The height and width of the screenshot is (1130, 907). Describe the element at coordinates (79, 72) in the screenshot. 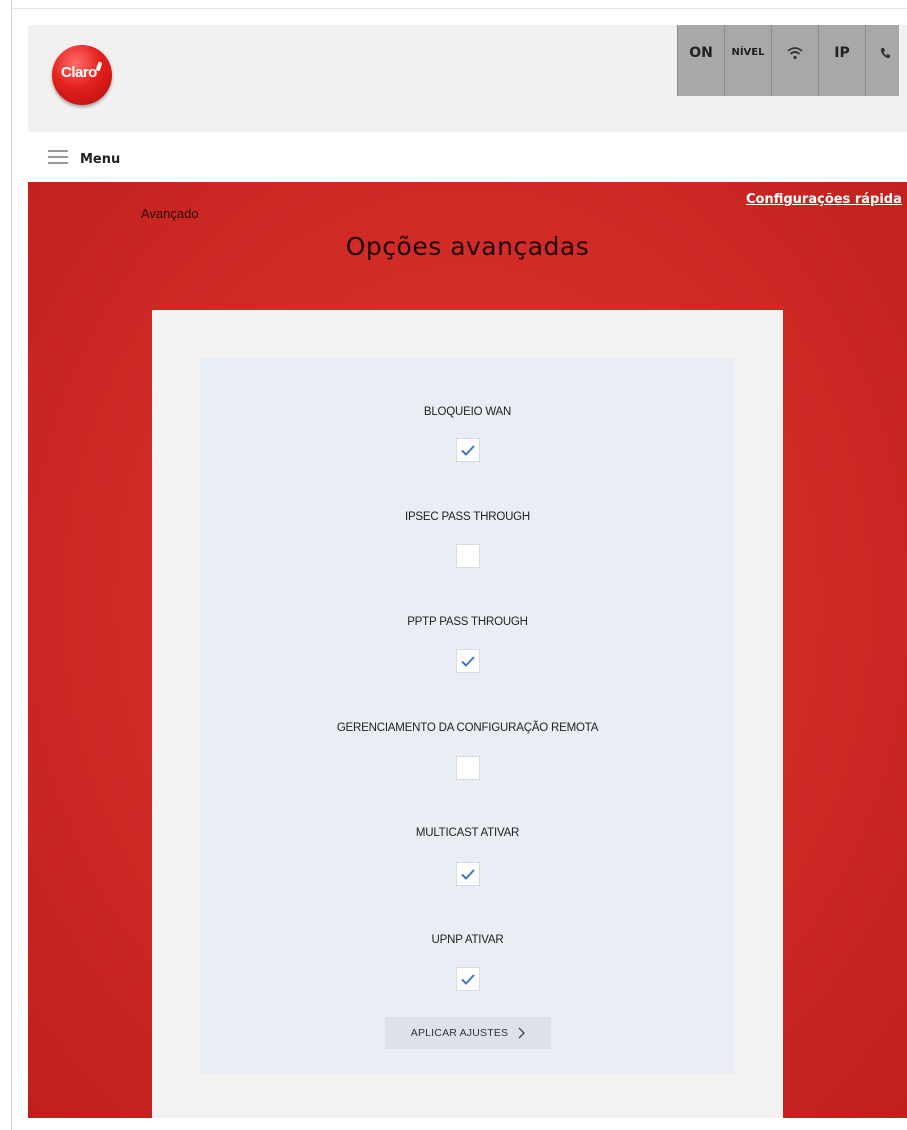

I see `logo-text: Claro` at that location.